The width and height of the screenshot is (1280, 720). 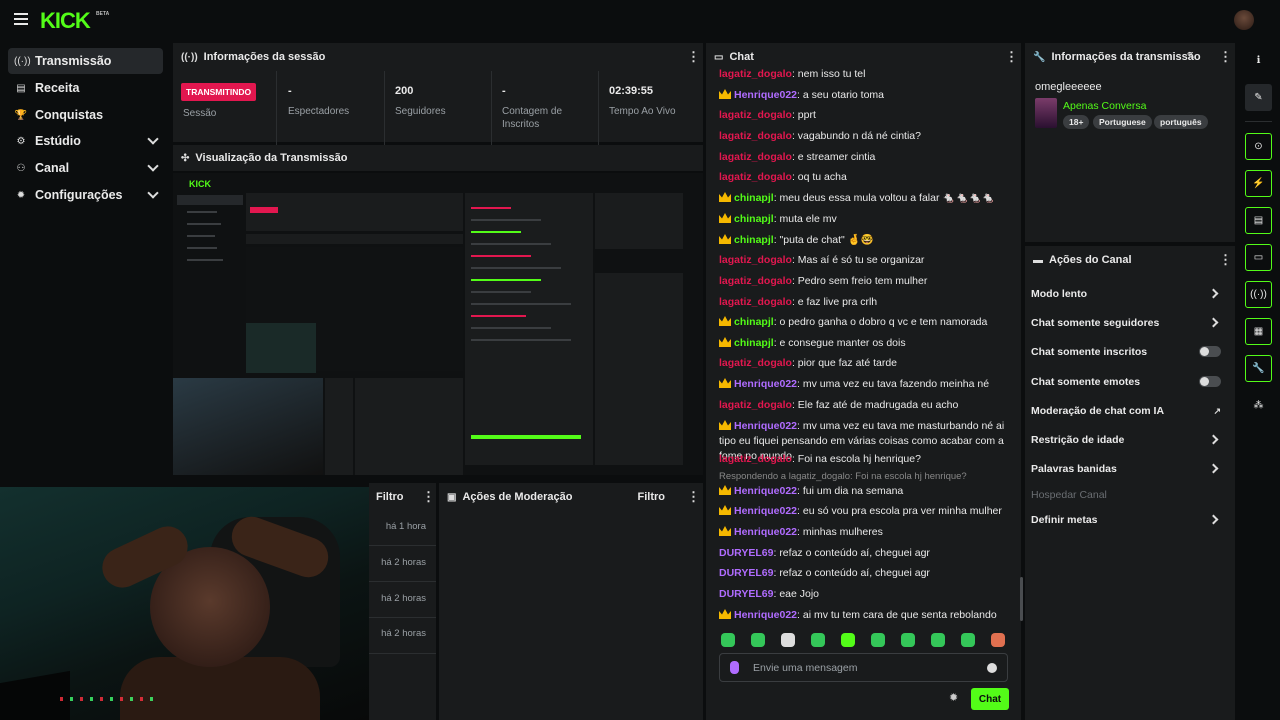 What do you see at coordinates (21, 19) in the screenshot?
I see `menu-icon` at bounding box center [21, 19].